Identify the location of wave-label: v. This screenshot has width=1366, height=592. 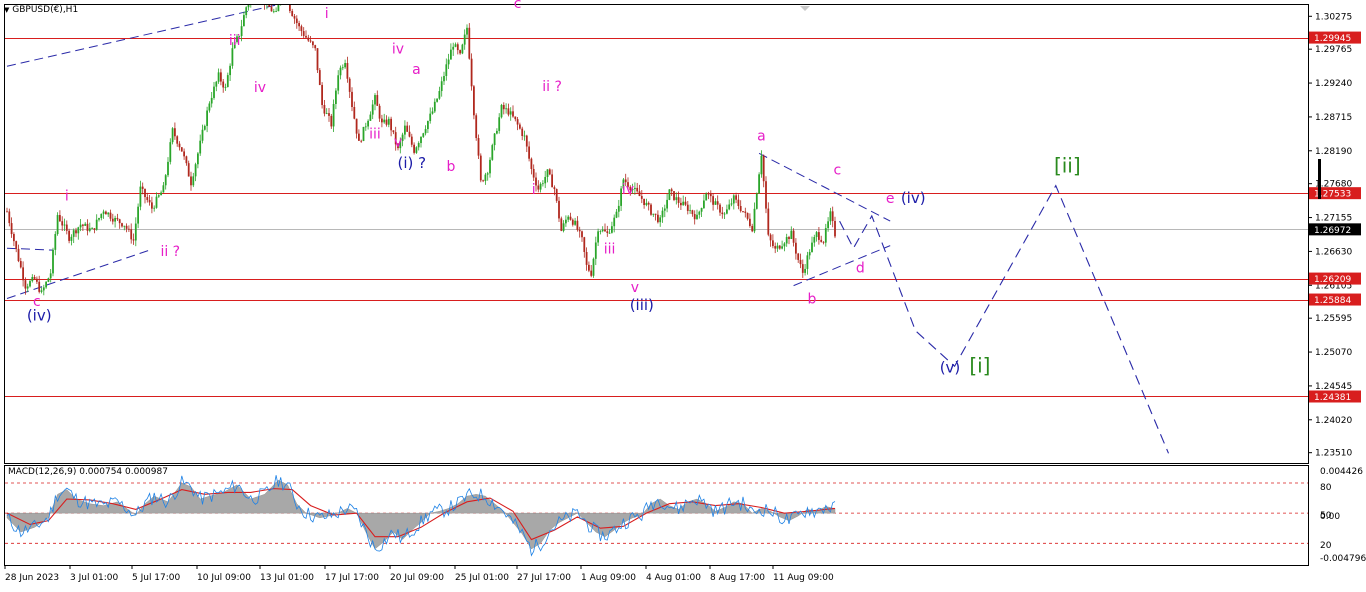
(635, 288).